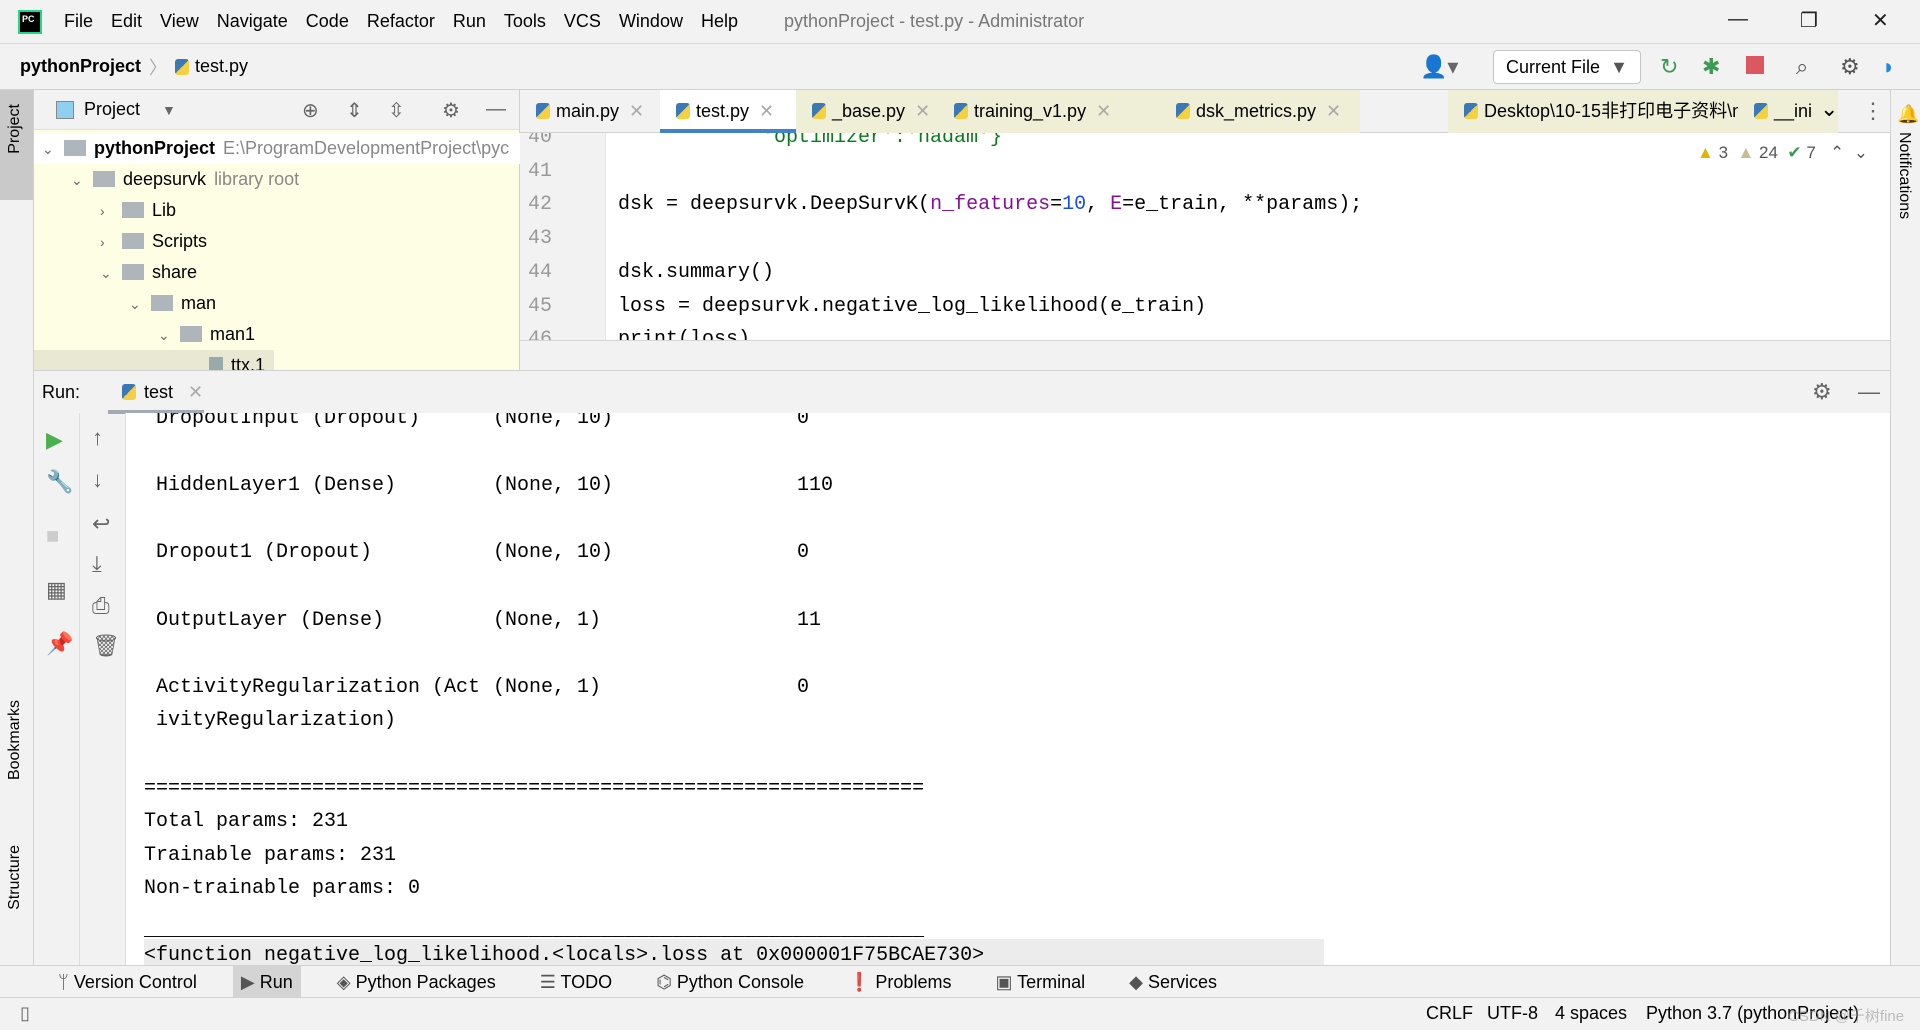 Image resolution: width=1920 pixels, height=1030 pixels. Describe the element at coordinates (867, 111) in the screenshot. I see `tab--base-py: _base.py ✕` at that location.